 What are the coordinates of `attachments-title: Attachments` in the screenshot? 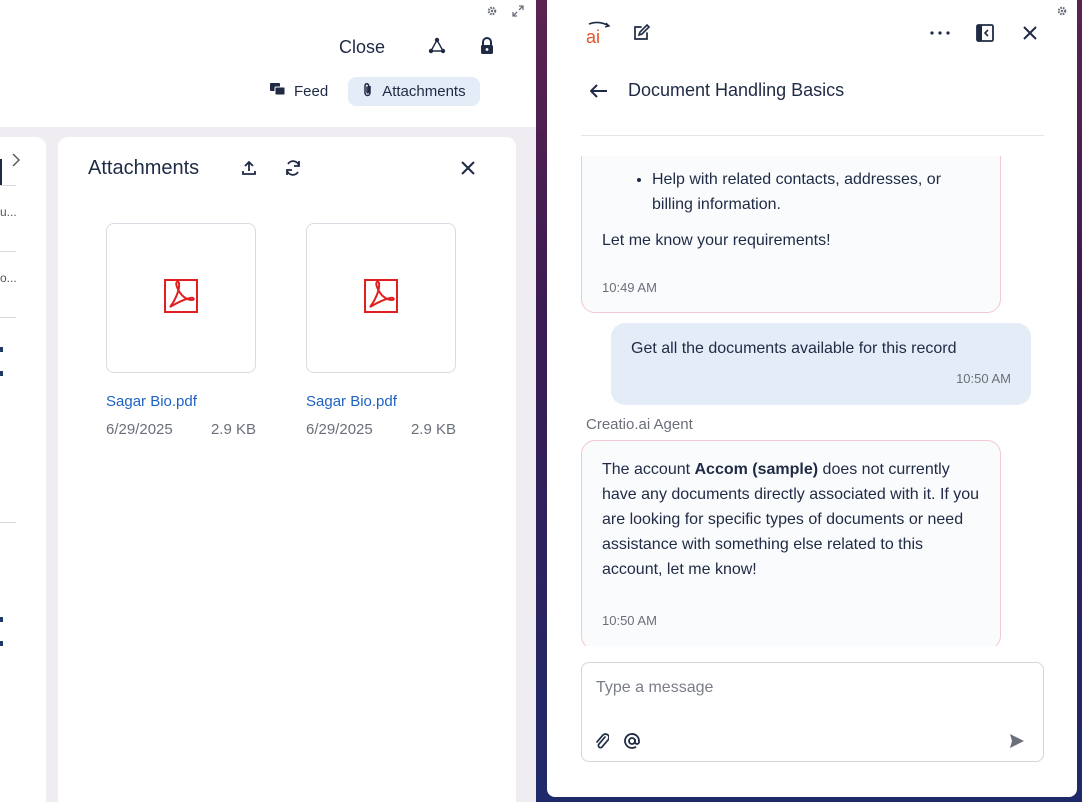 It's located at (144, 168).